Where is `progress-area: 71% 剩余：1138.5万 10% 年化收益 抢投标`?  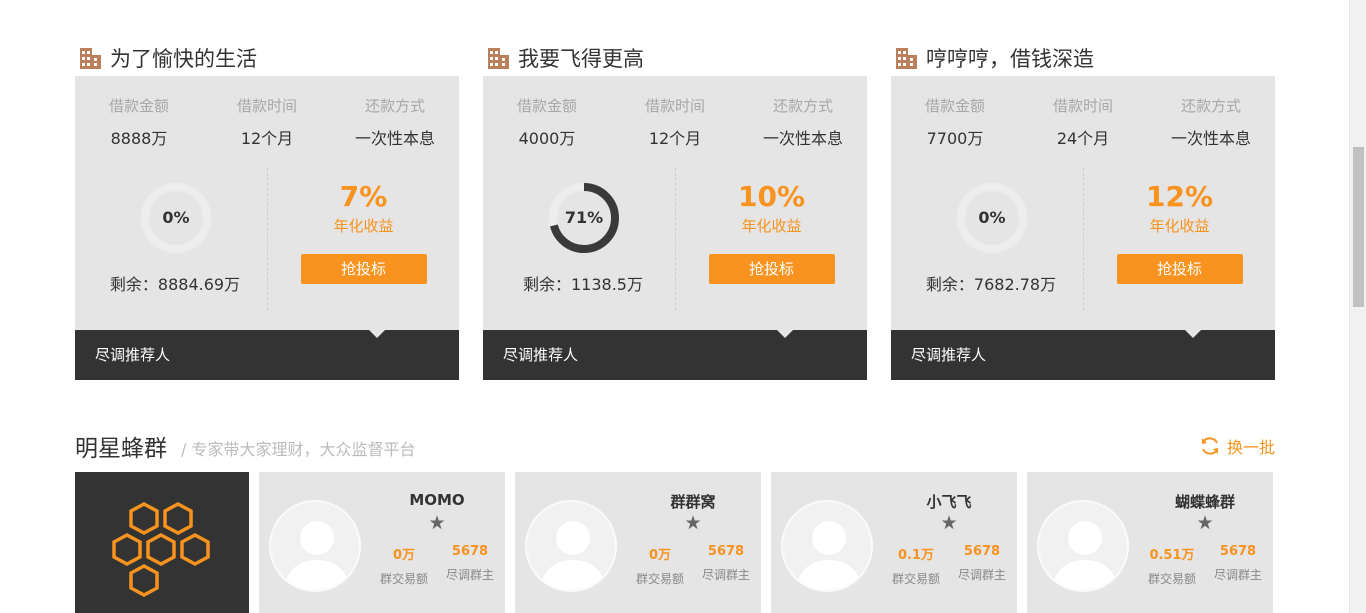
progress-area: 71% 剩余：1138.5万 10% 年化收益 抢投标 is located at coordinates (675, 239).